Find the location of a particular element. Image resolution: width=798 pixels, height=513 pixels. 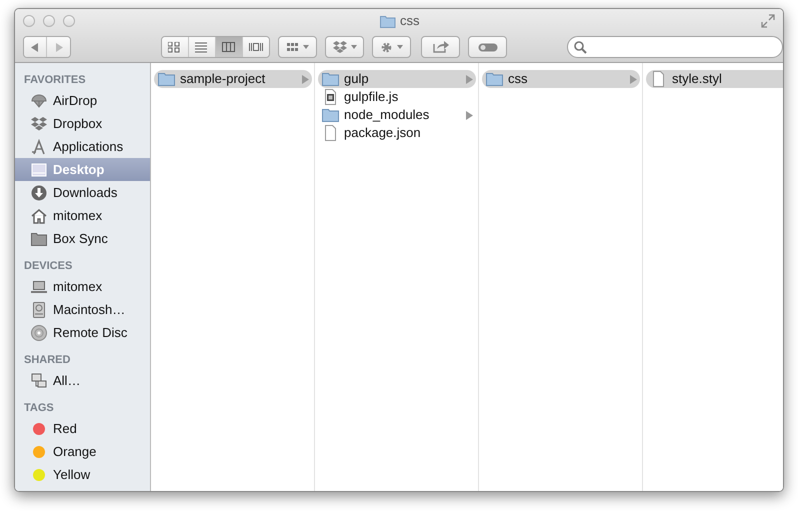

applications-icon is located at coordinates (39, 146).